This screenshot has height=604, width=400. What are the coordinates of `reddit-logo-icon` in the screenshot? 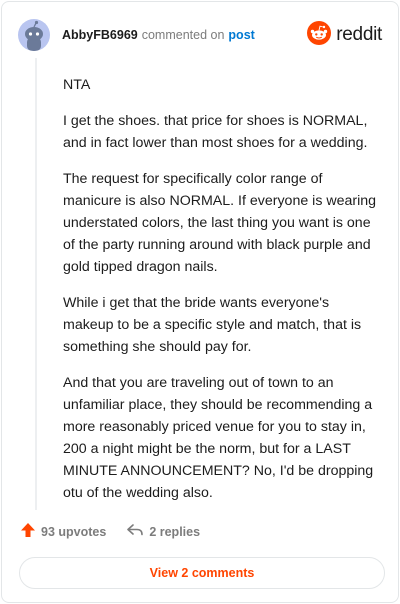 It's located at (319, 35).